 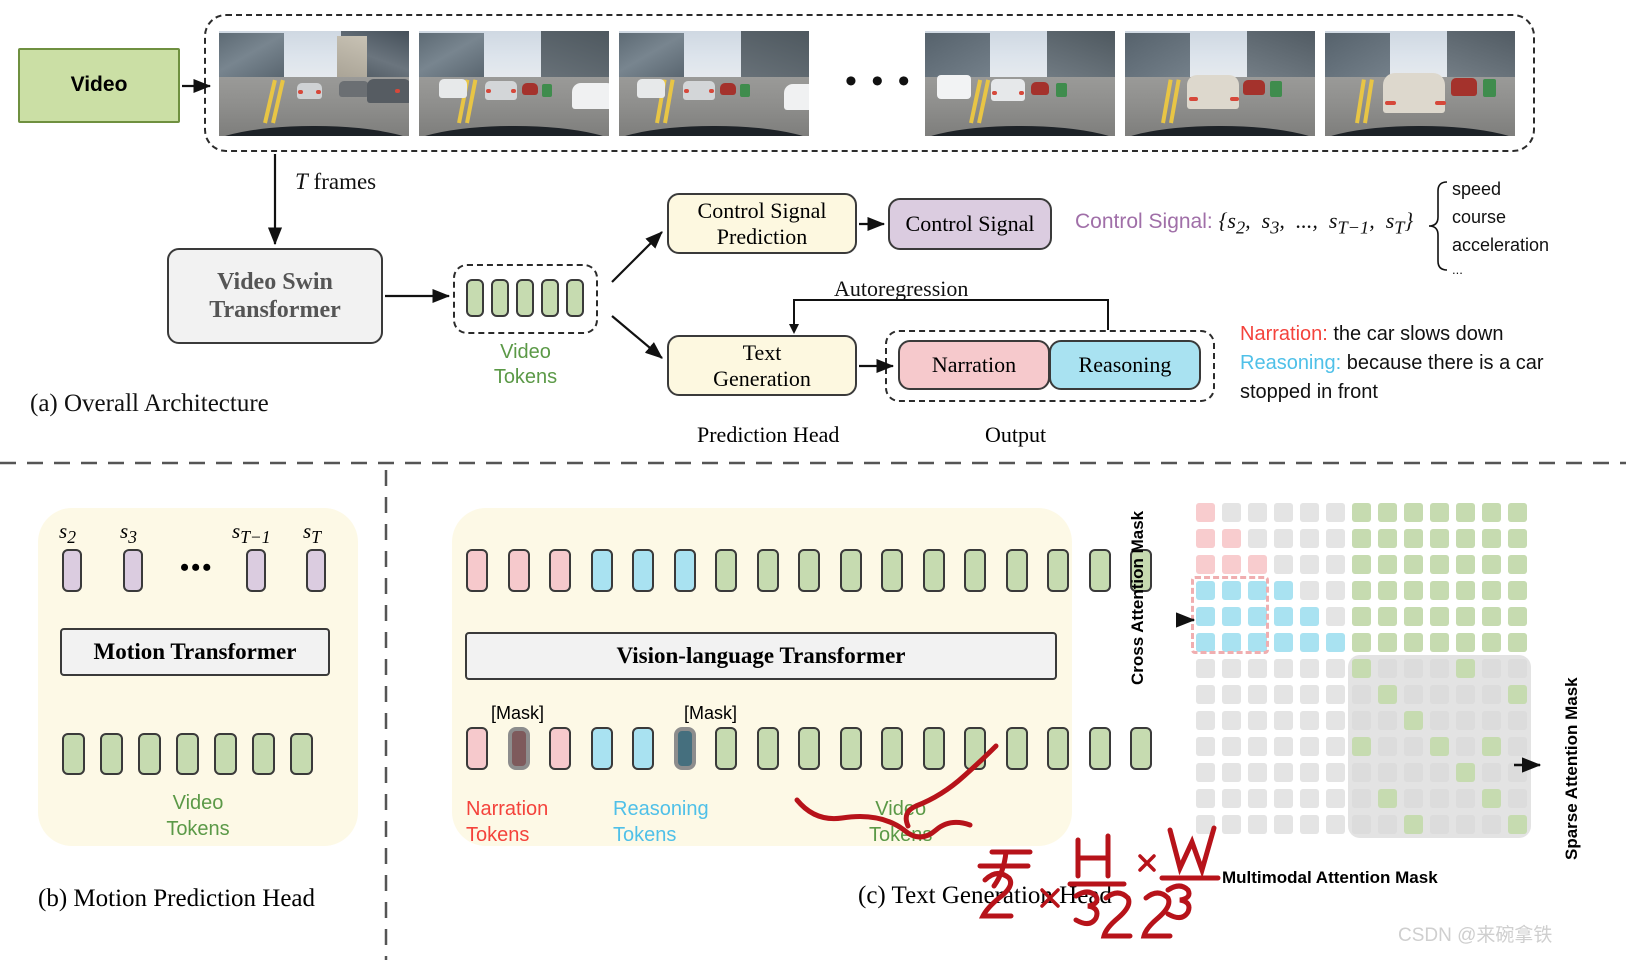 I want to click on signal-item: speed, so click(x=1477, y=189).